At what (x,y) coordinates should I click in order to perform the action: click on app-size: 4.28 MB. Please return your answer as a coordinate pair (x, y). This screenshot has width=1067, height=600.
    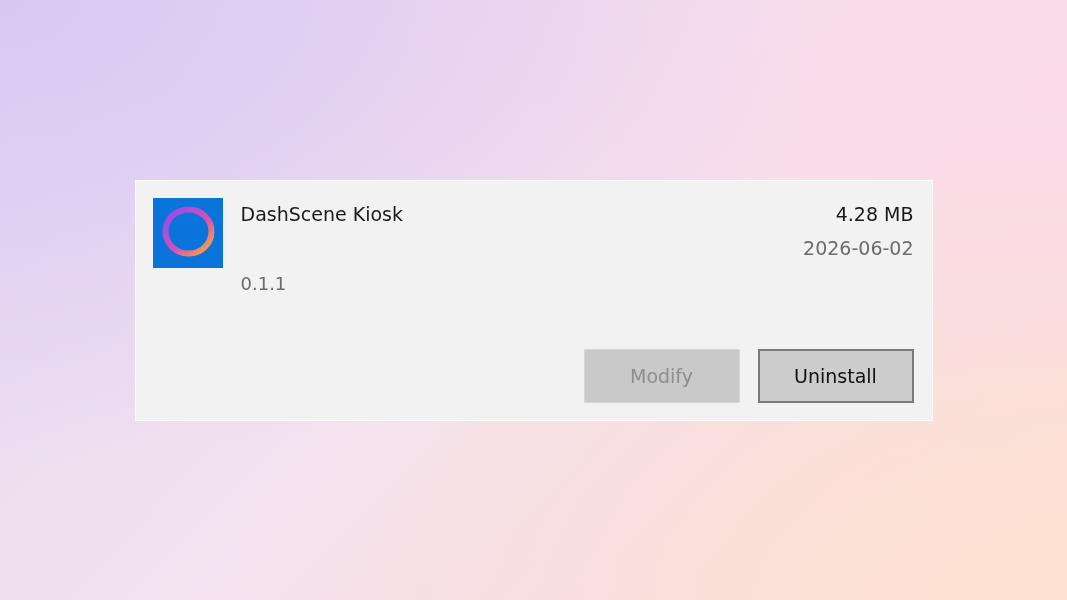
    Looking at the image, I should click on (874, 214).